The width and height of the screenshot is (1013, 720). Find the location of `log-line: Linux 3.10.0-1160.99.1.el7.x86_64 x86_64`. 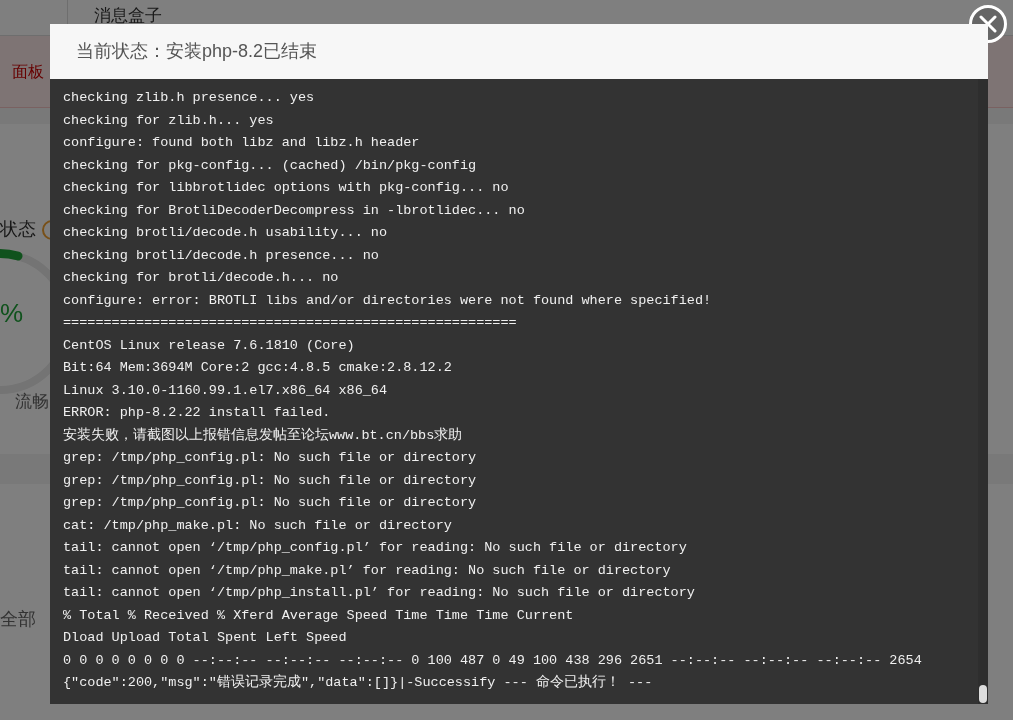

log-line: Linux 3.10.0-1160.99.1.el7.x86_64 x86_64 is located at coordinates (225, 390).